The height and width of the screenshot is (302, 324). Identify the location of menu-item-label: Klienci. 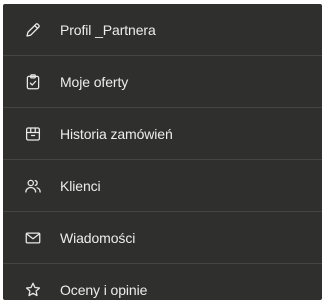
(80, 185).